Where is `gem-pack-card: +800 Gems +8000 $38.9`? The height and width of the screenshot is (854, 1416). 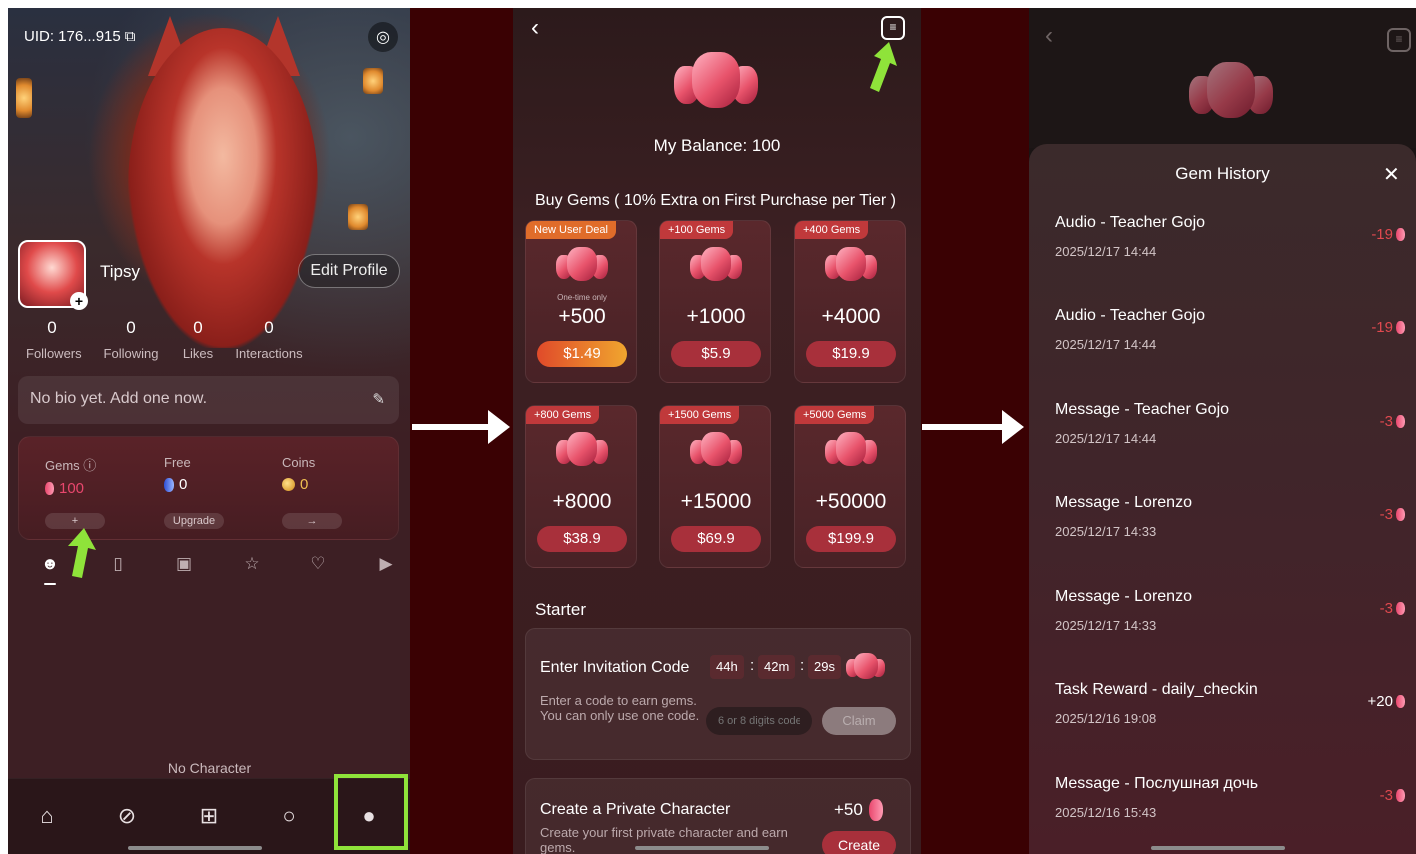
gem-pack-card: +800 Gems +8000 $38.9 is located at coordinates (581, 486).